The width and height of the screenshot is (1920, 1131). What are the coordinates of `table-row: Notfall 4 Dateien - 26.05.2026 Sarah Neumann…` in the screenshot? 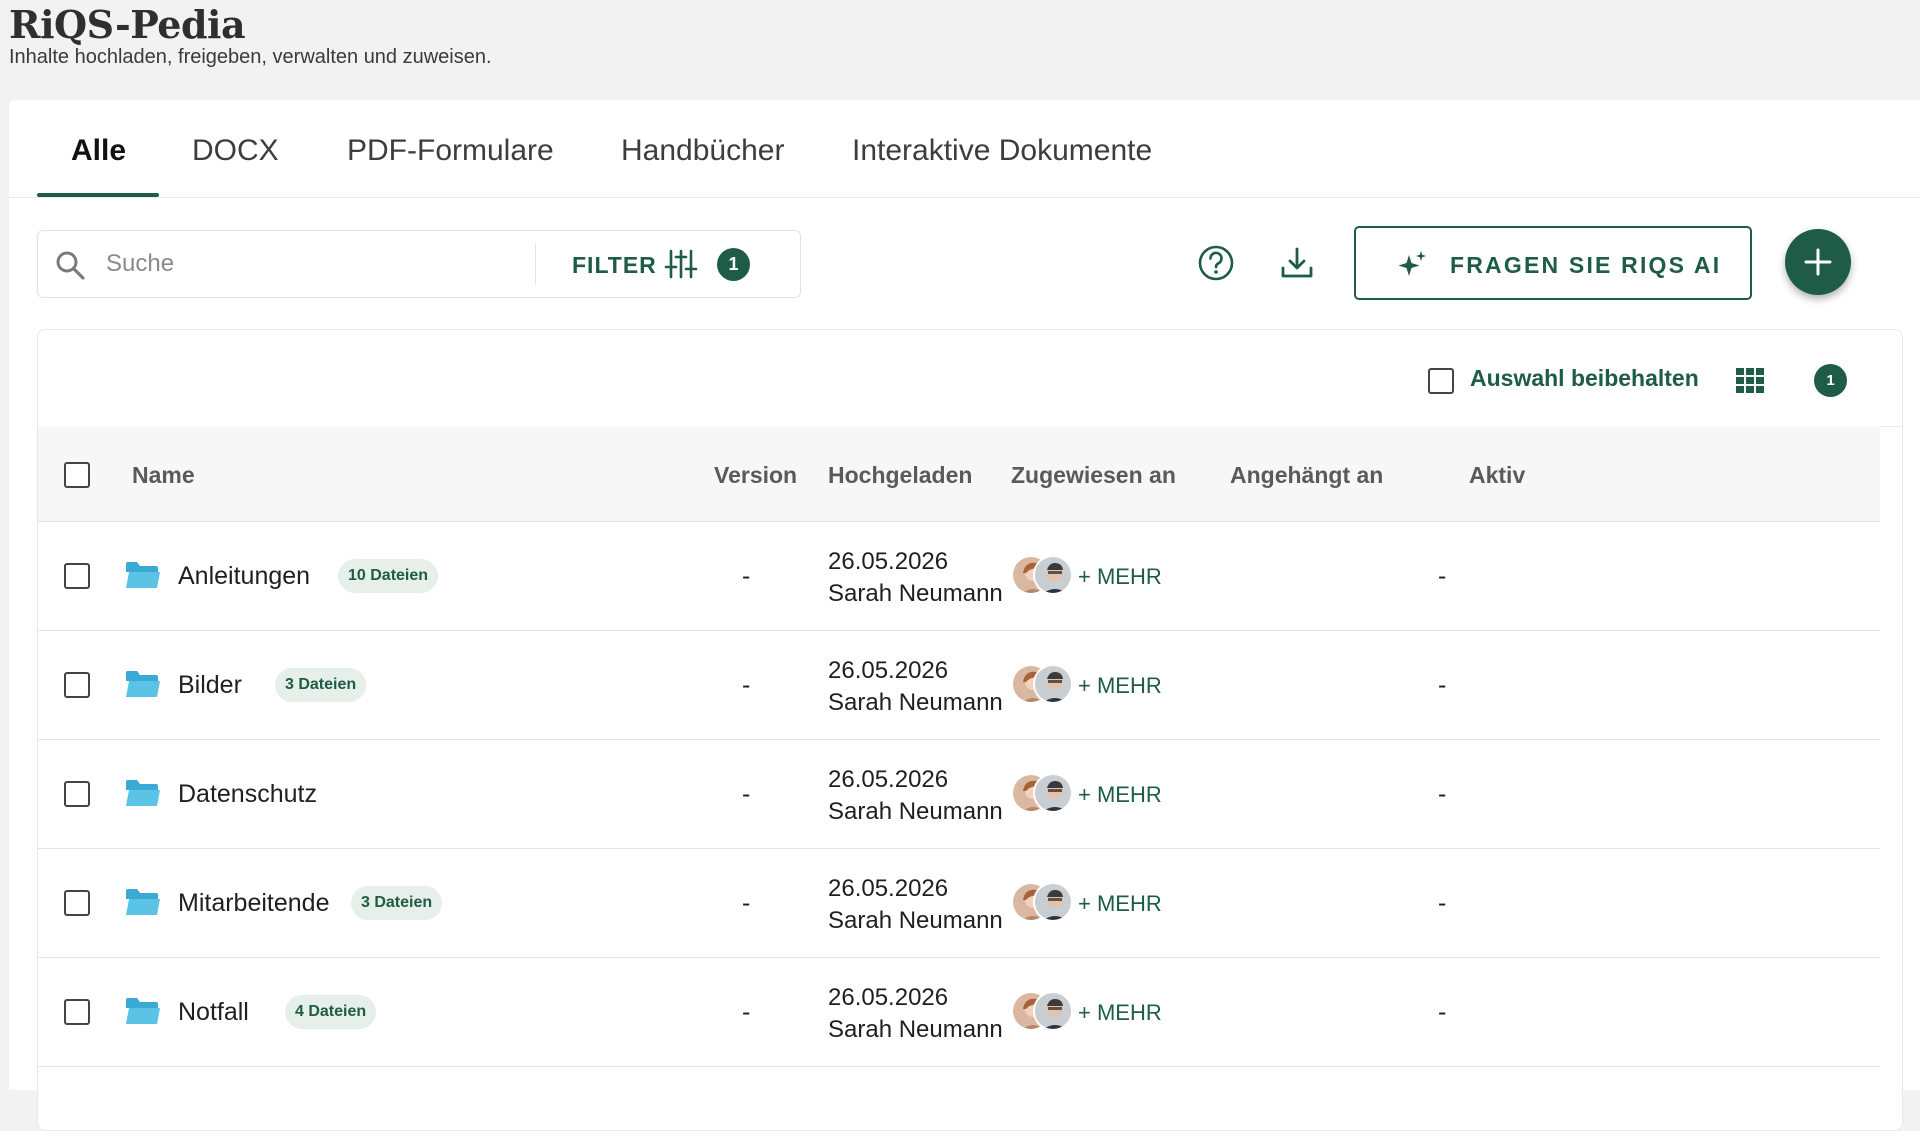 It's located at (959, 1012).